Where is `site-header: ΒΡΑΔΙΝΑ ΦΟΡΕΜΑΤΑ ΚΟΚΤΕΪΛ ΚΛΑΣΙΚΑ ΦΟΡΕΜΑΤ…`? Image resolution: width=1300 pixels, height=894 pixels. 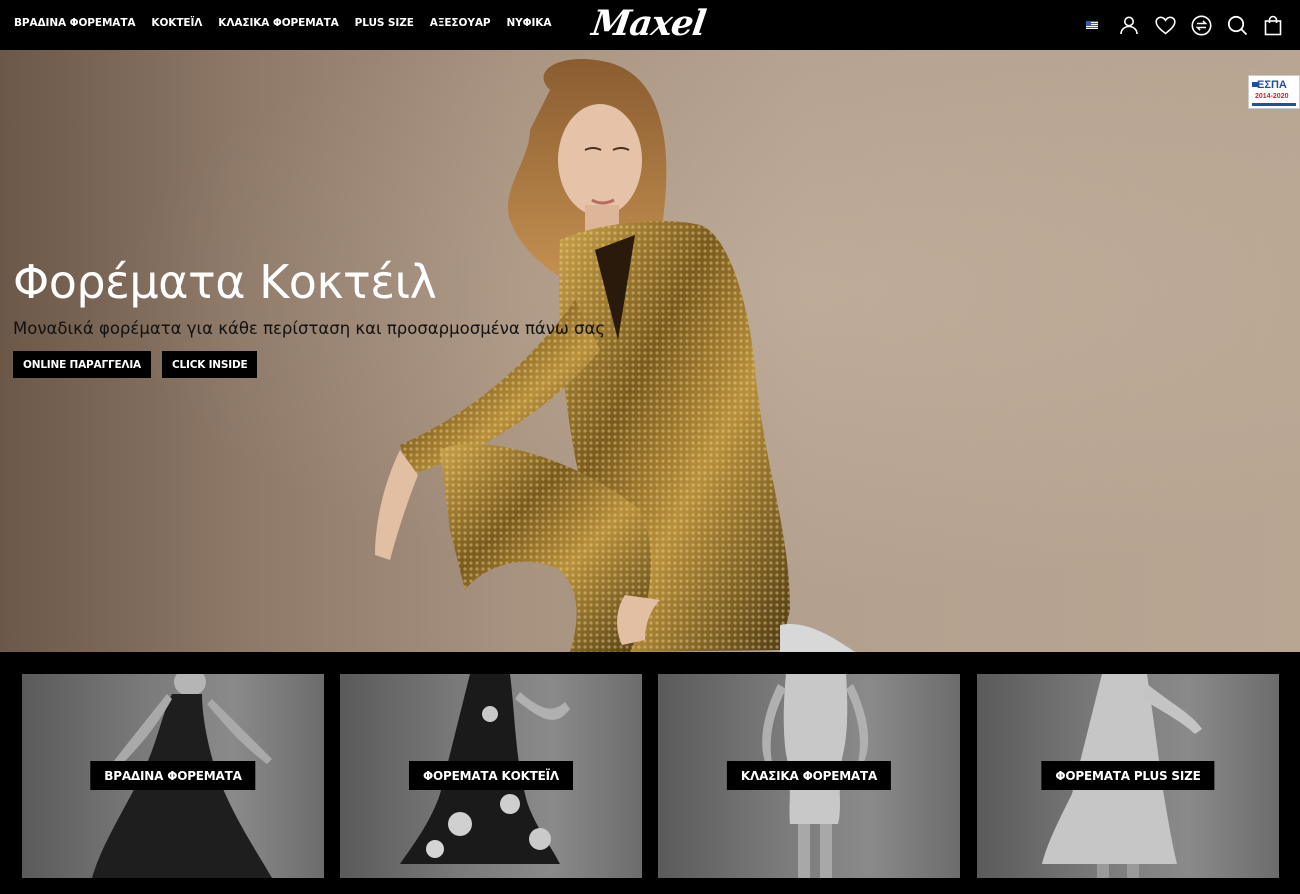 site-header: ΒΡΑΔΙΝΑ ΦΟΡΕΜΑΤΑ ΚΟΚΤΕΪΛ ΚΛΑΣΙΚΑ ΦΟΡΕΜΑΤ… is located at coordinates (650, 25).